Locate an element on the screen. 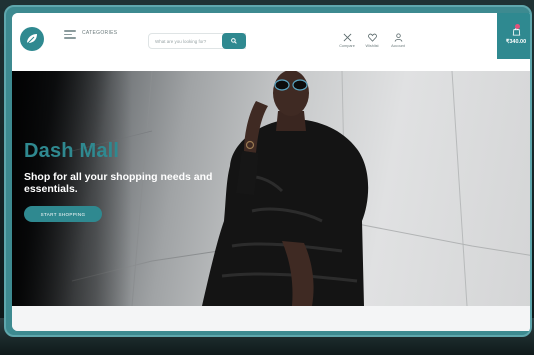  hamburger-menu-icon is located at coordinates (70, 34).